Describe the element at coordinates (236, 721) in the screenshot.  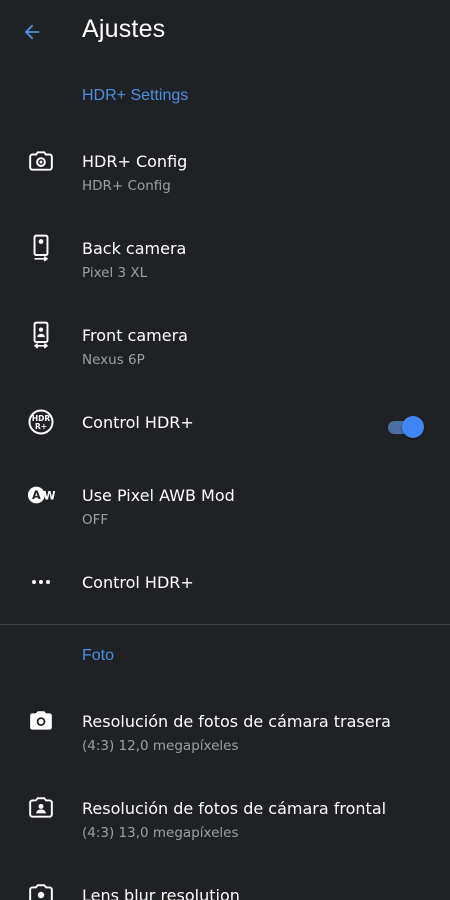
I see `pref-title: Resolución de fotos de cámara trasera` at that location.